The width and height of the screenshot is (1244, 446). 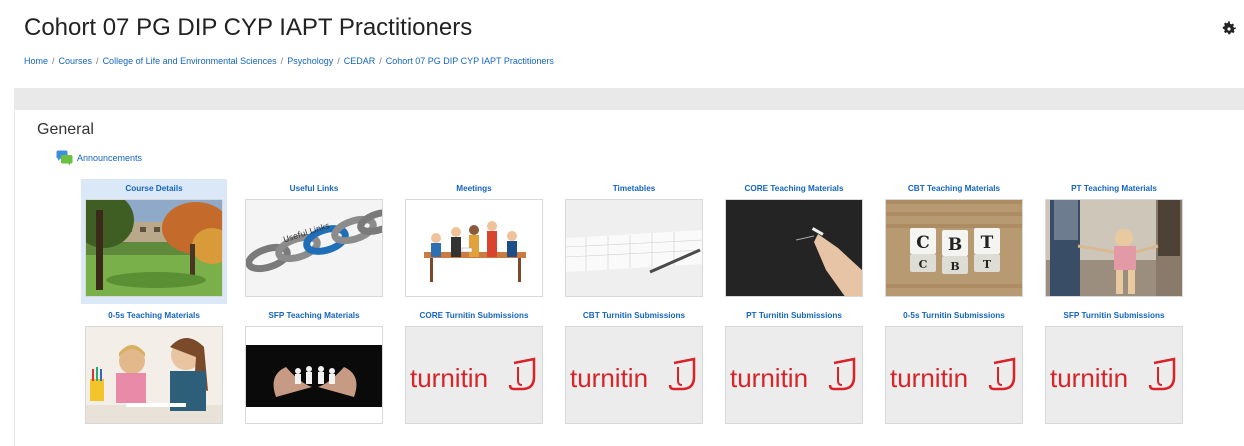 What do you see at coordinates (474, 188) in the screenshot?
I see `tile-label: Meetings` at bounding box center [474, 188].